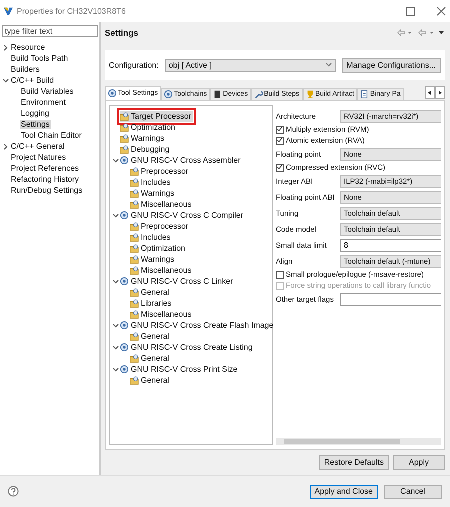  I want to click on trophy-icon, so click(310, 94).